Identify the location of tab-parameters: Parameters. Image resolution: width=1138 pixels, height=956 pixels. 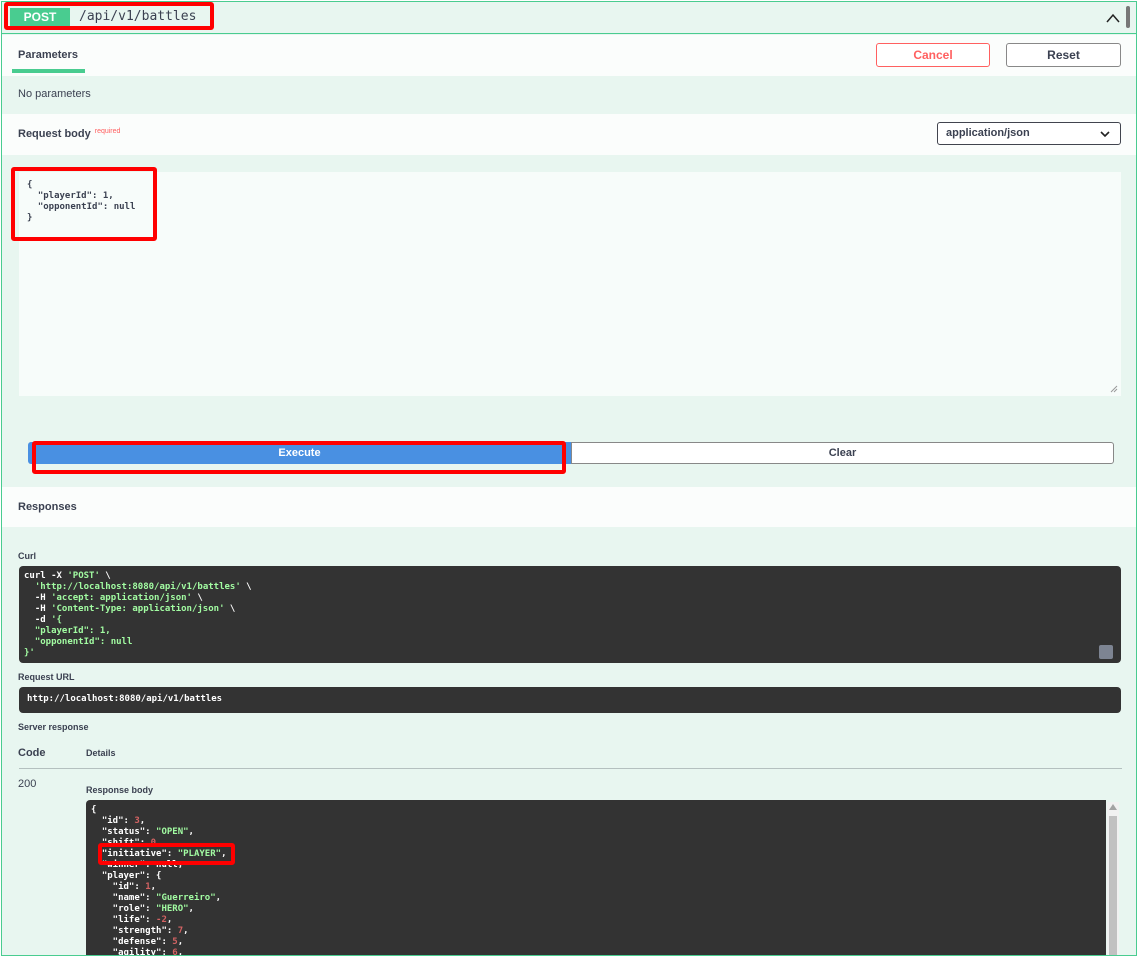
(48, 55).